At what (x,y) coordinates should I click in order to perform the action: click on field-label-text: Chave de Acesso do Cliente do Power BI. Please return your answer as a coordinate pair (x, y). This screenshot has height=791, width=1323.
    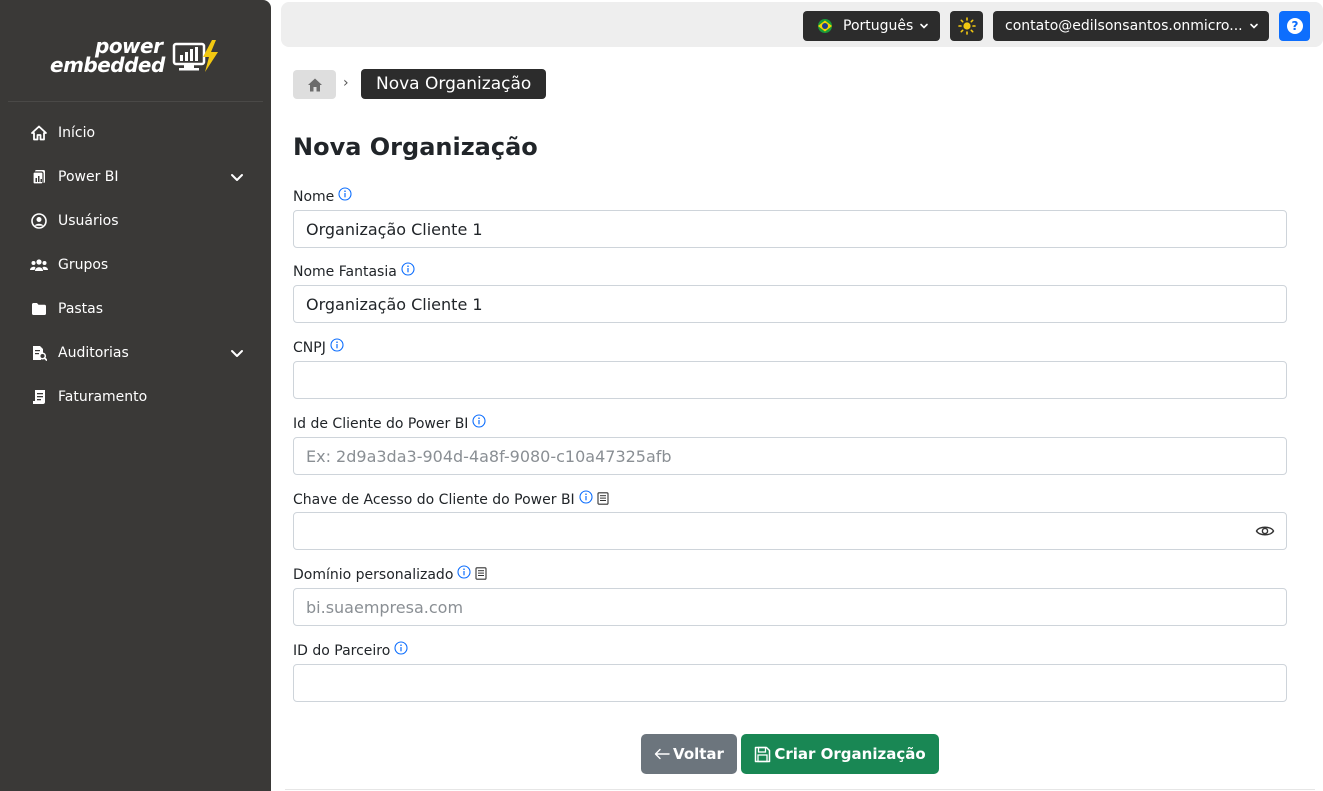
    Looking at the image, I should click on (434, 500).